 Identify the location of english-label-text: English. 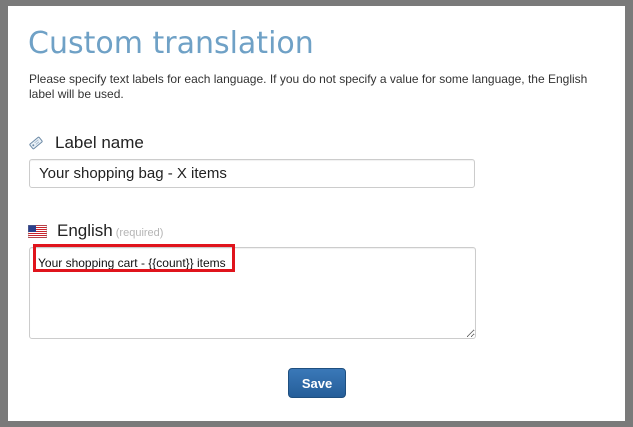
(85, 230).